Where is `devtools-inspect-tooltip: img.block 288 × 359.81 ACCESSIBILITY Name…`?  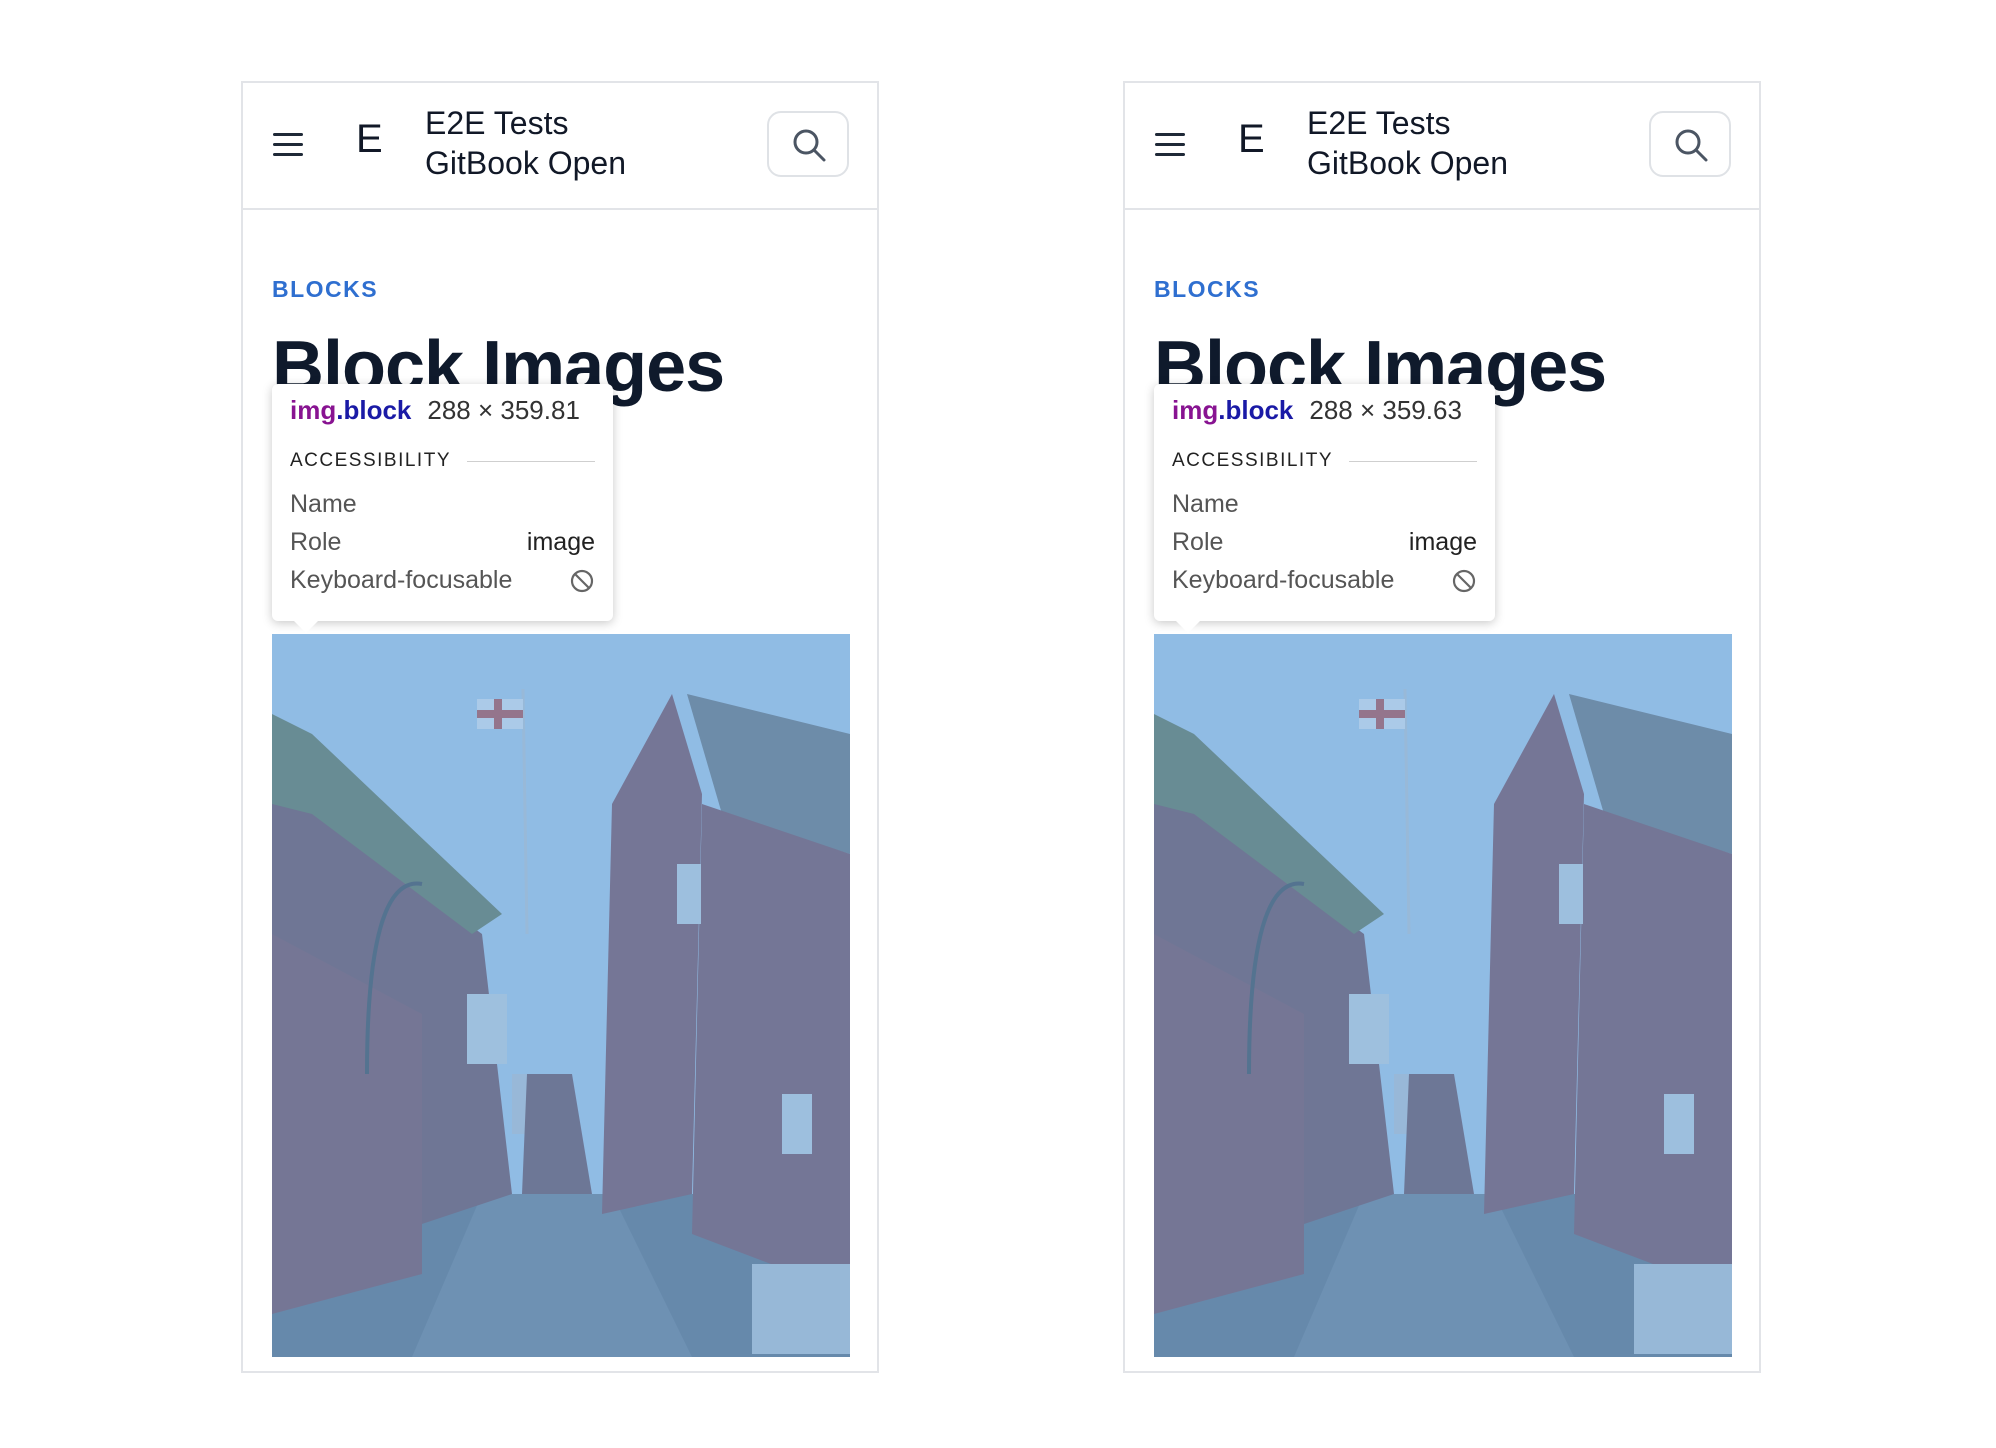 devtools-inspect-tooltip: img.block 288 × 359.81 ACCESSIBILITY Name… is located at coordinates (442, 508).